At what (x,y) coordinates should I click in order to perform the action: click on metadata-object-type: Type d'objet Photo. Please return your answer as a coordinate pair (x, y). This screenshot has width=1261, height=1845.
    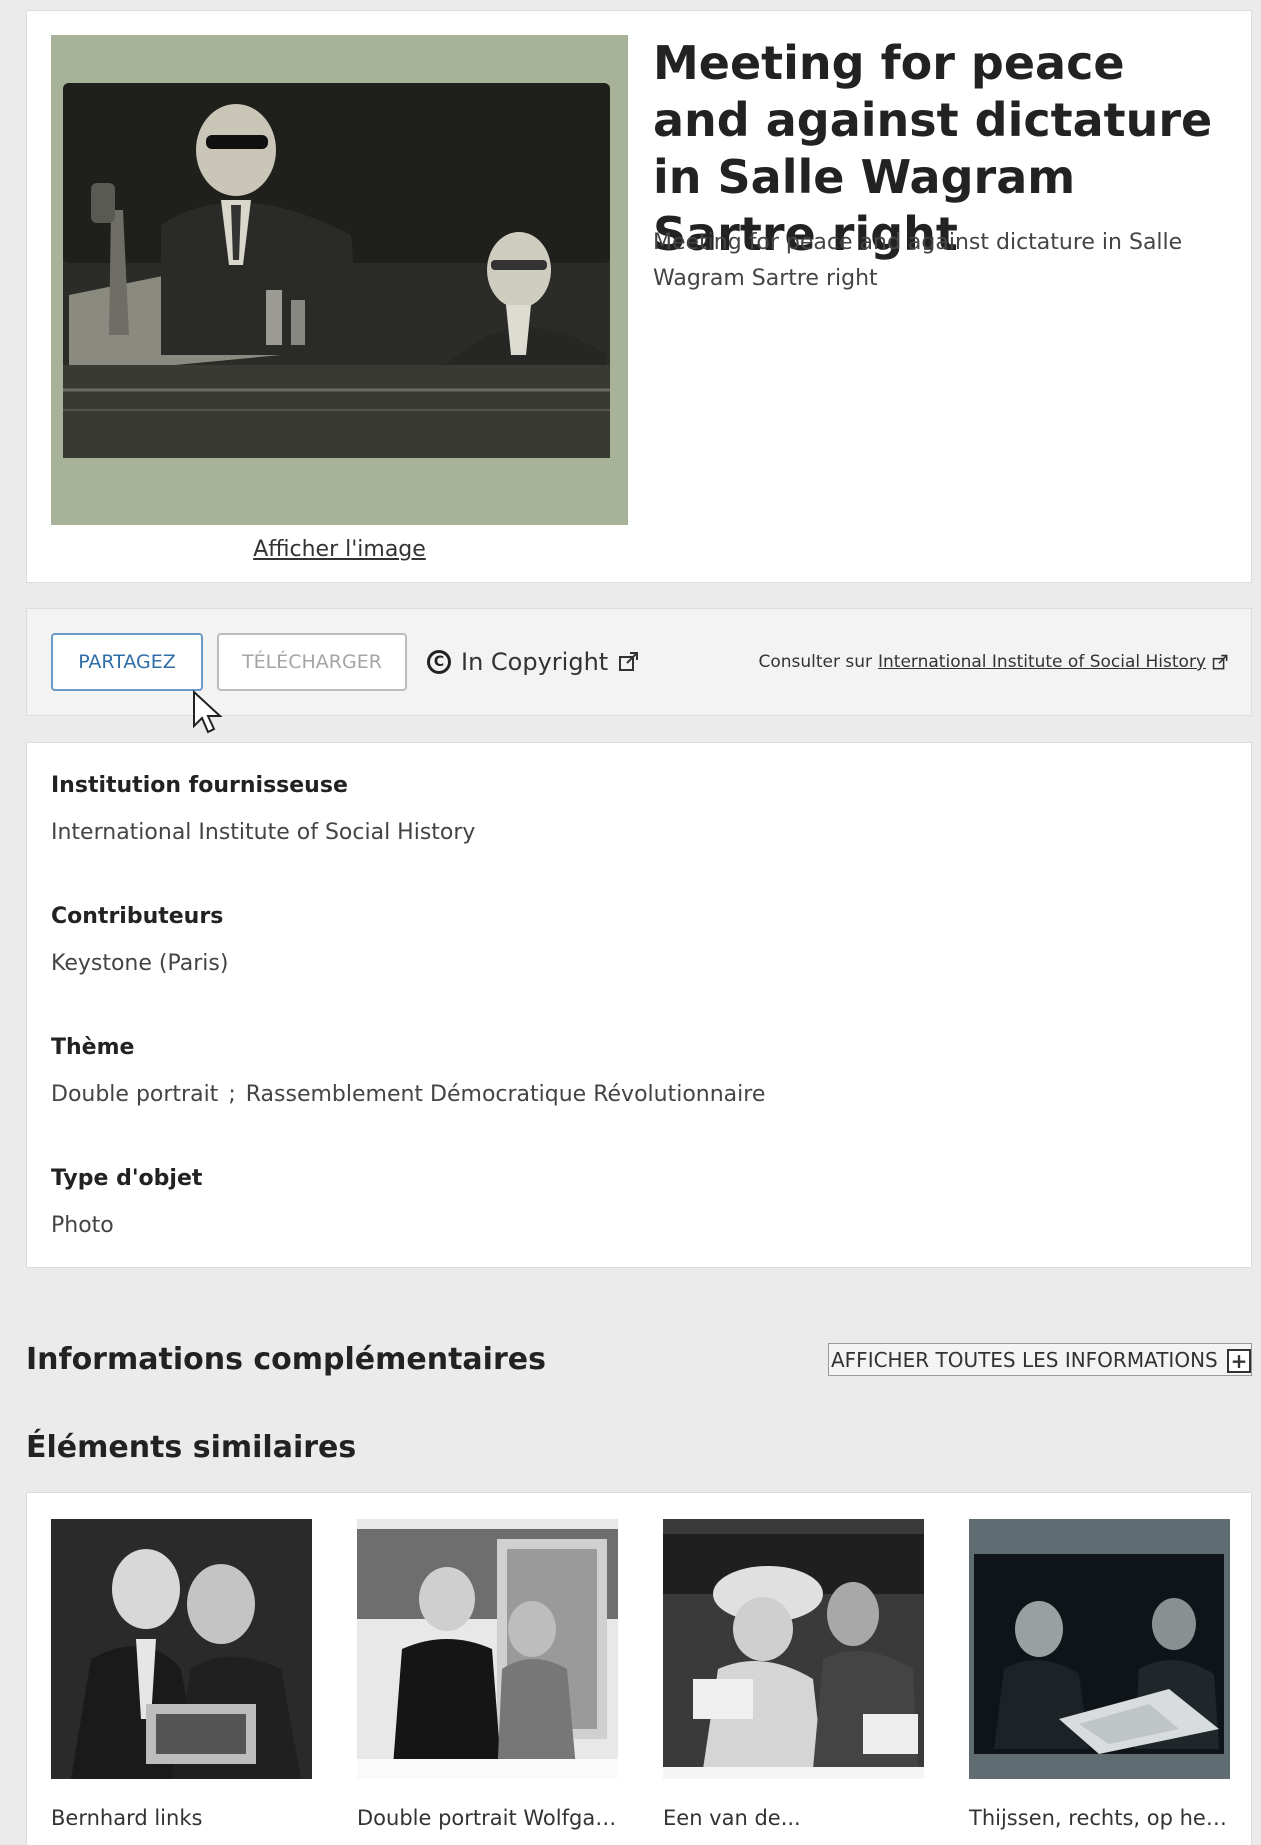
    Looking at the image, I should click on (126, 1202).